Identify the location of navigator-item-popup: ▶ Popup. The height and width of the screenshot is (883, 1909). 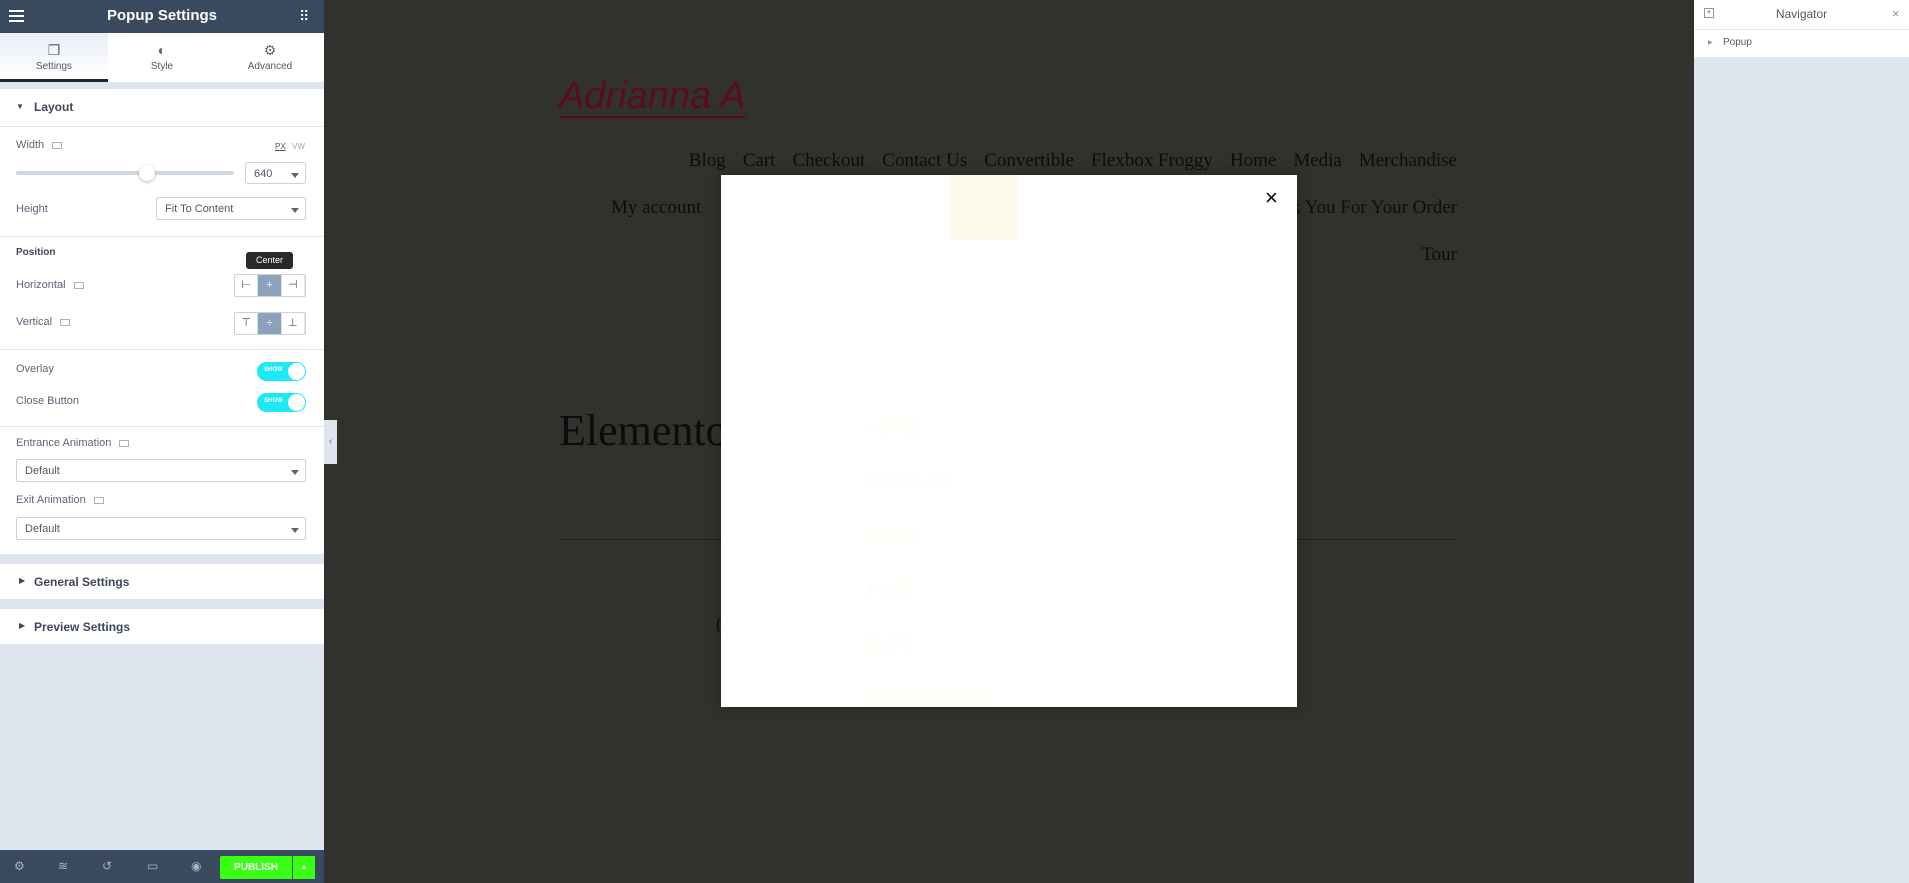
(1801, 43).